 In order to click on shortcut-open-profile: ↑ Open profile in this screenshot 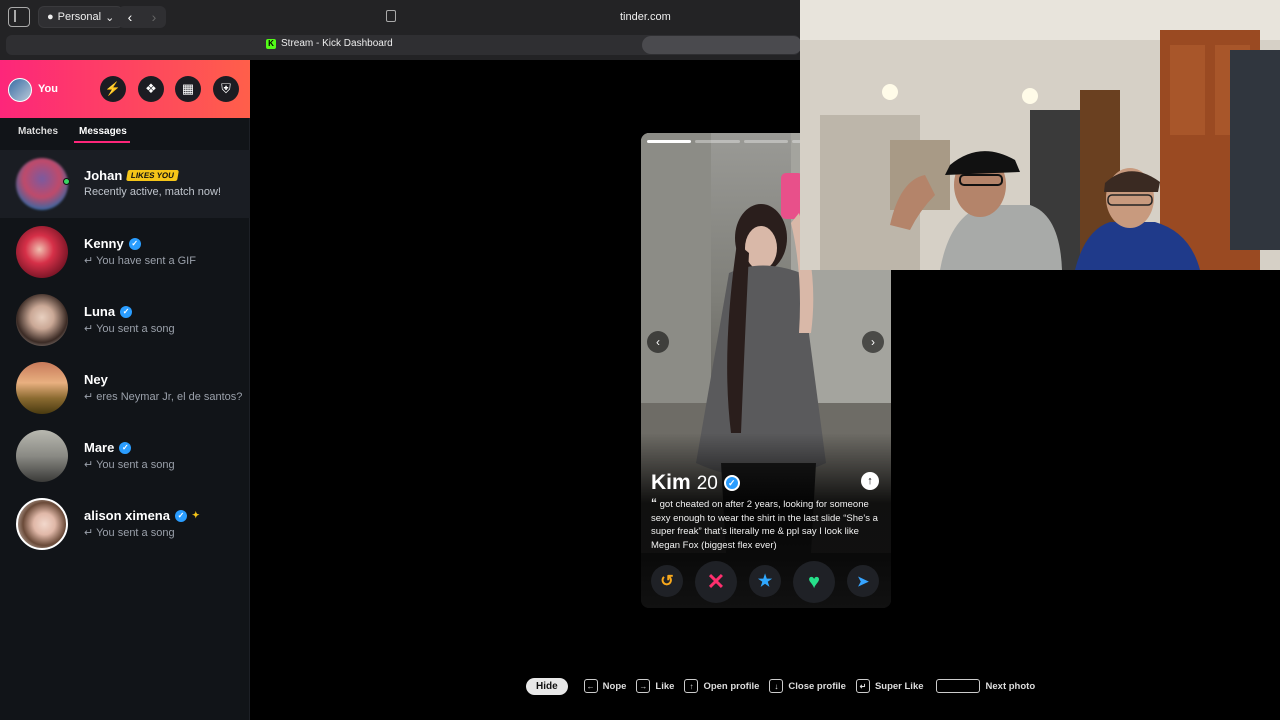, I will do `click(721, 686)`.